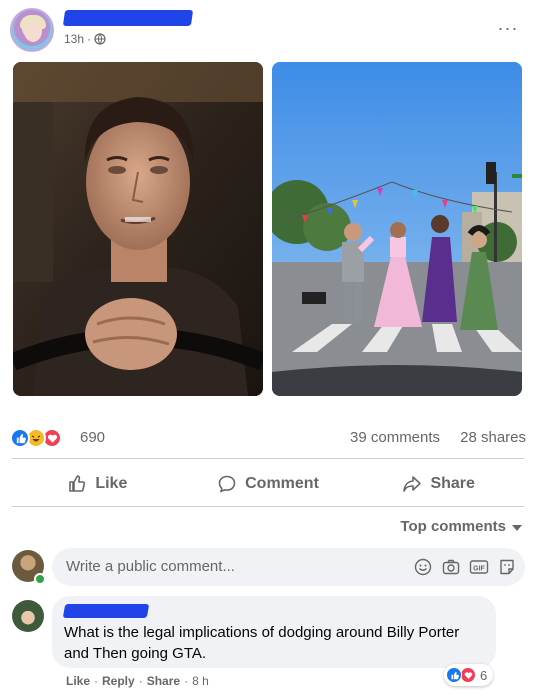 This screenshot has width=536, height=694. What do you see at coordinates (268, 458) in the screenshot?
I see `divider-top` at bounding box center [268, 458].